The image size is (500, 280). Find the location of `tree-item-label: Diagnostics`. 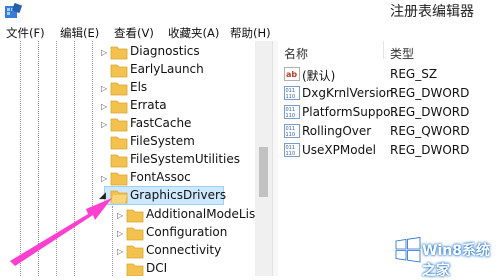

tree-item-label: Diagnostics is located at coordinates (165, 51).